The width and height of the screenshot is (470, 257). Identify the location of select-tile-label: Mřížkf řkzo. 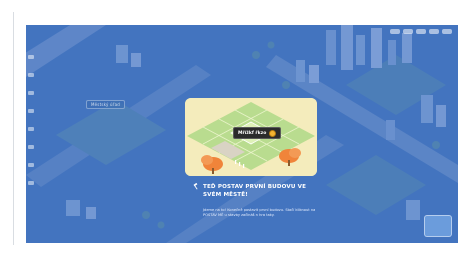
(252, 133).